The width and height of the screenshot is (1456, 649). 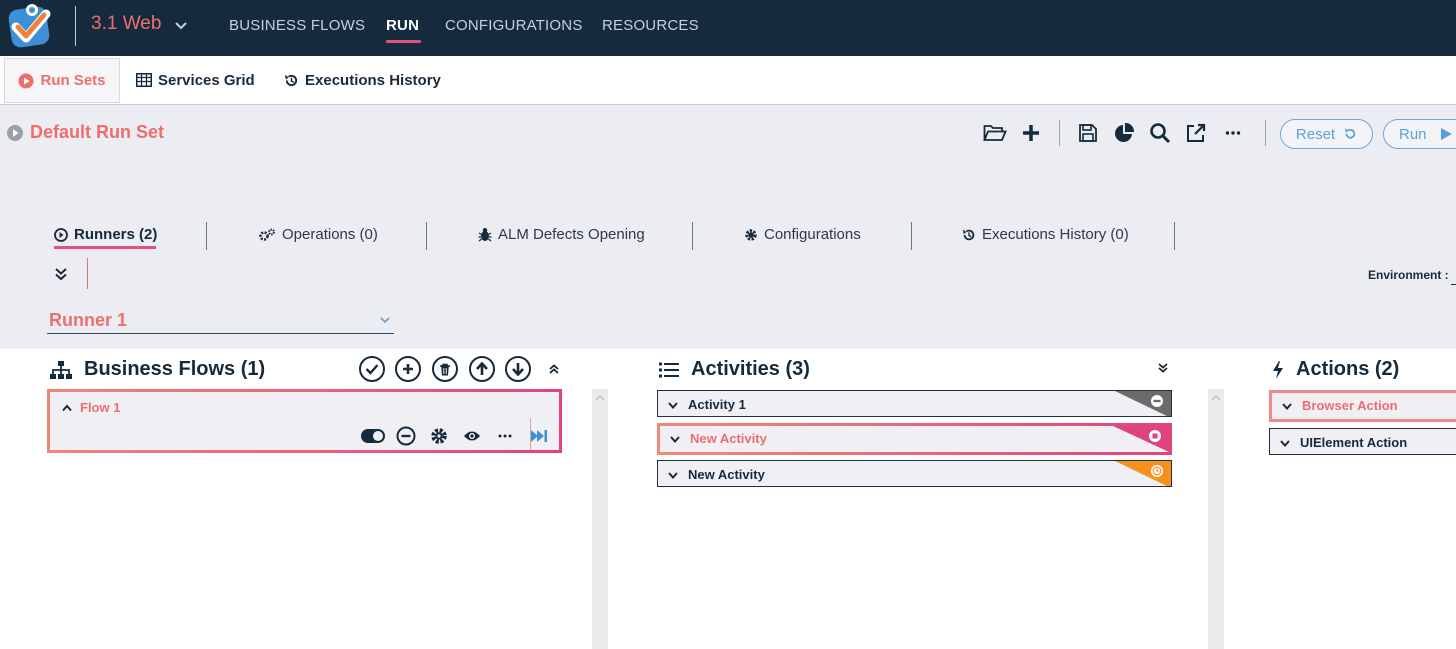 What do you see at coordinates (126, 24) in the screenshot?
I see `project-selector: 3.1 Web` at bounding box center [126, 24].